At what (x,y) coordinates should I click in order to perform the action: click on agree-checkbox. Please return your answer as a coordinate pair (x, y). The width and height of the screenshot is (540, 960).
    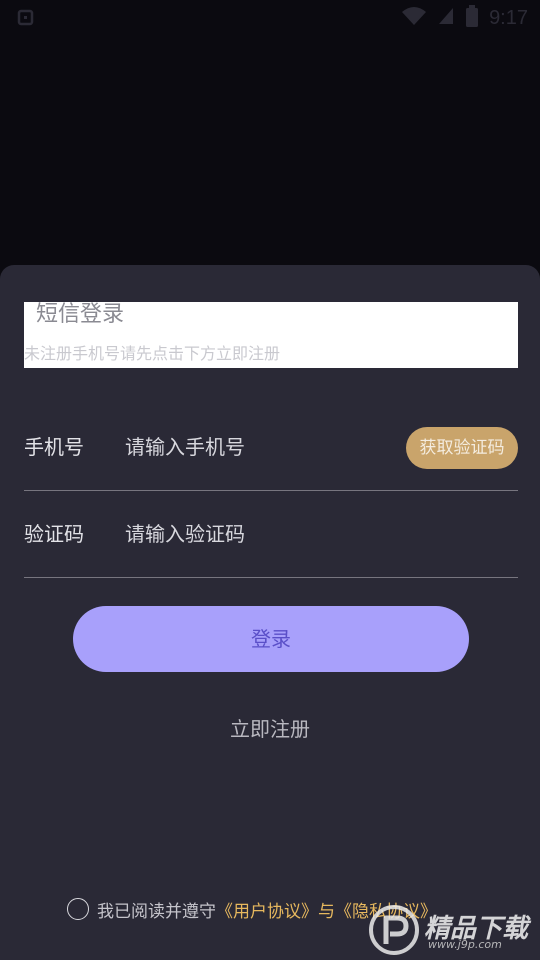
    Looking at the image, I should click on (78, 909).